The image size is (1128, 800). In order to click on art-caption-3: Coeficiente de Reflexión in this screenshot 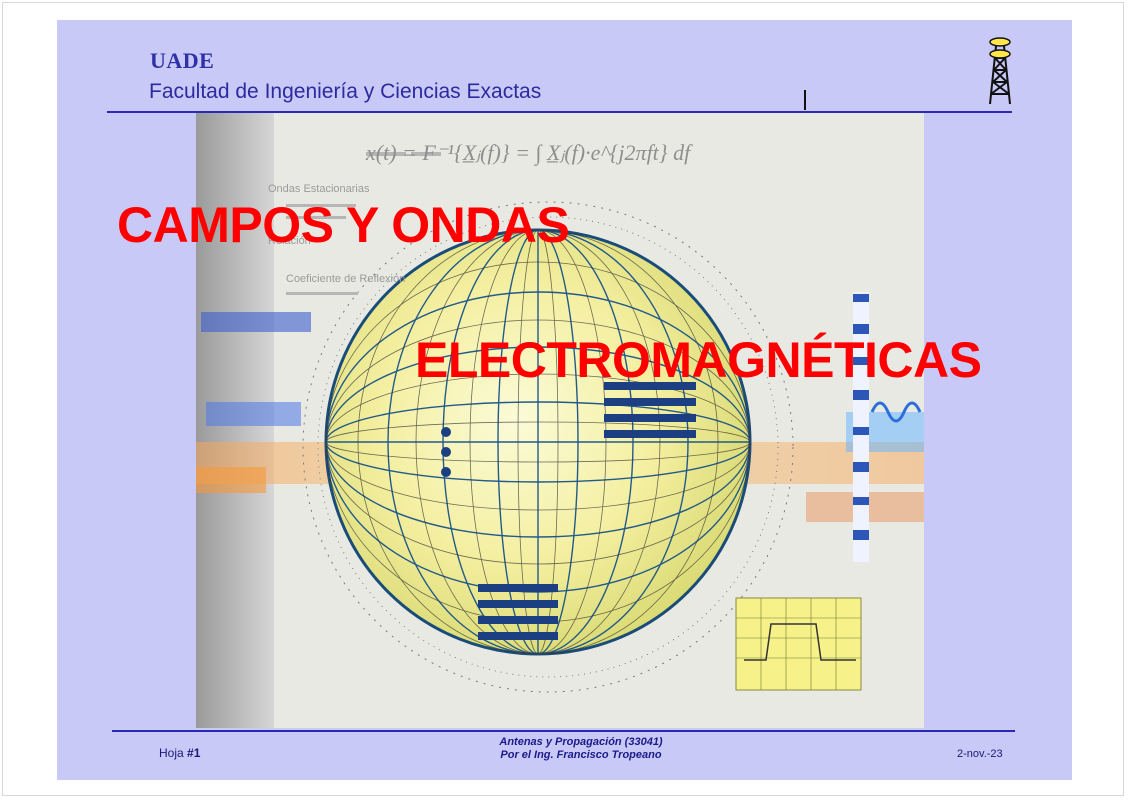, I will do `click(345, 279)`.